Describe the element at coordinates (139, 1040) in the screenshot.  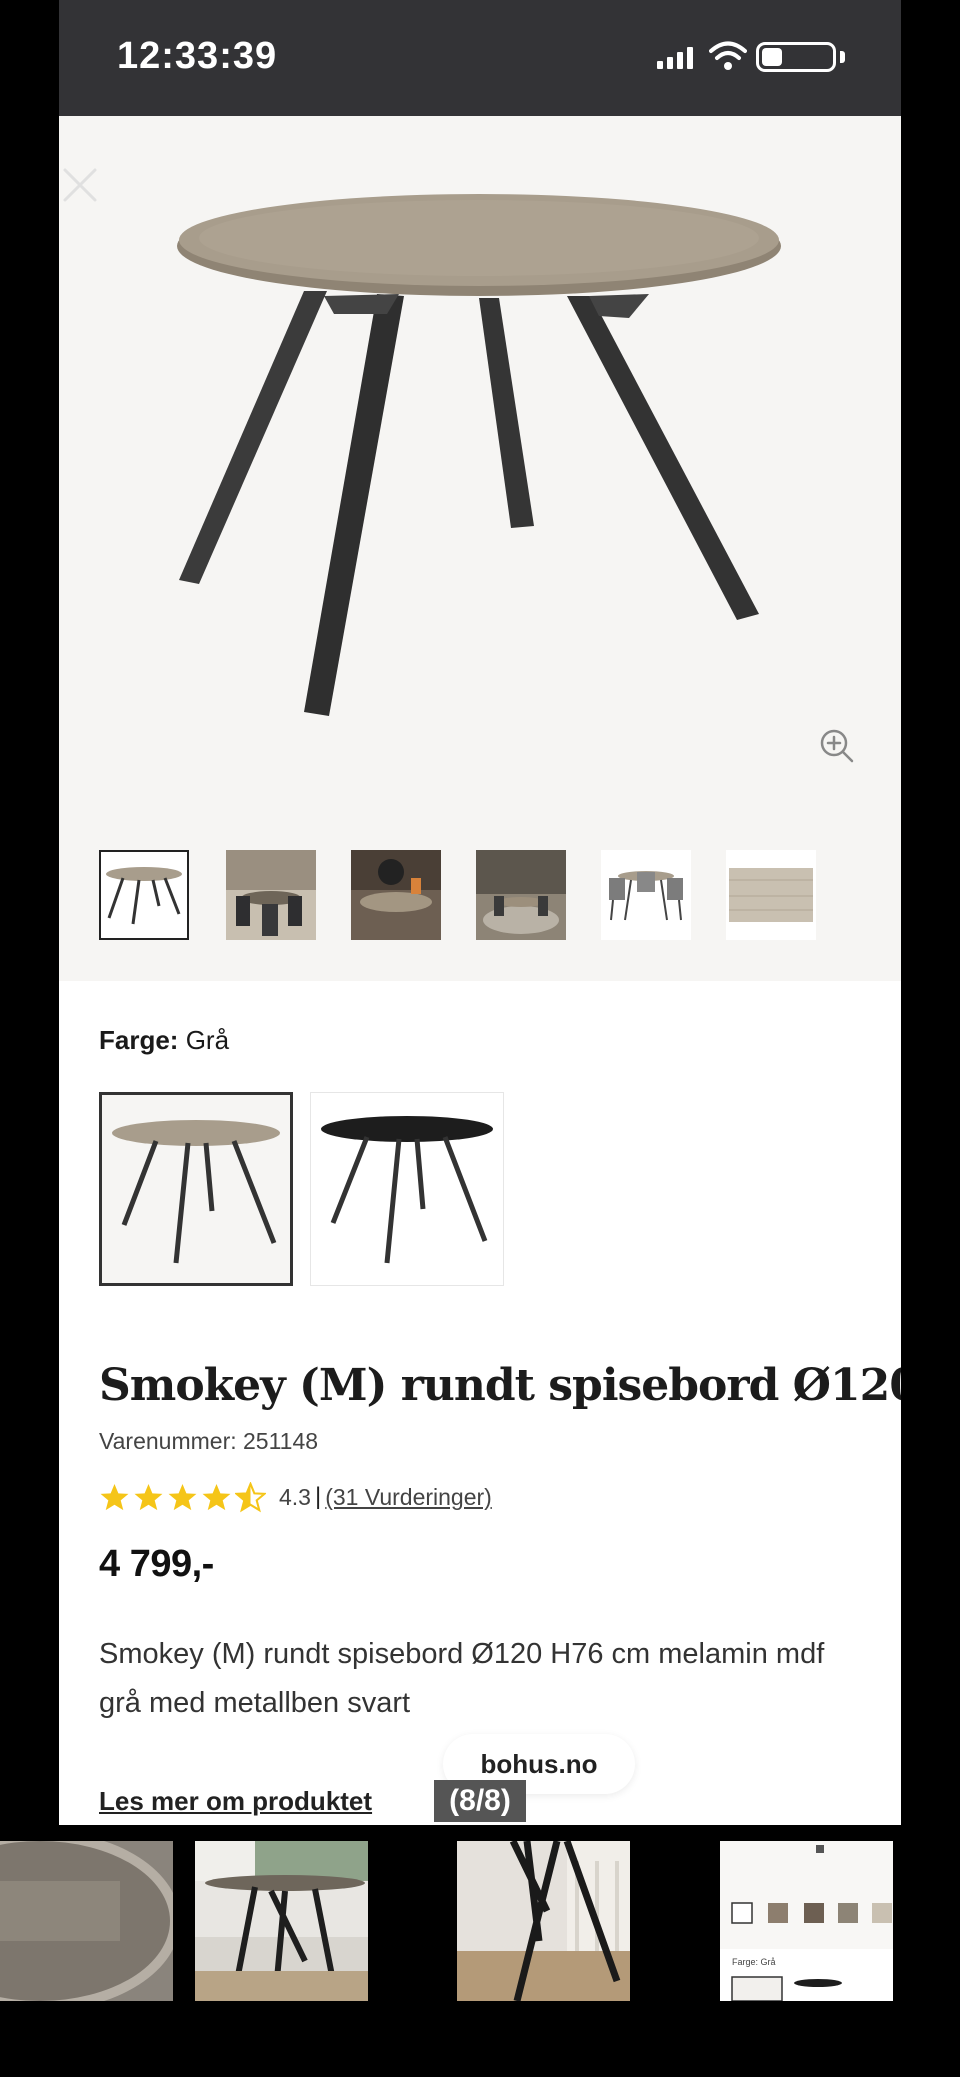
I see `color-label: Farge:` at that location.